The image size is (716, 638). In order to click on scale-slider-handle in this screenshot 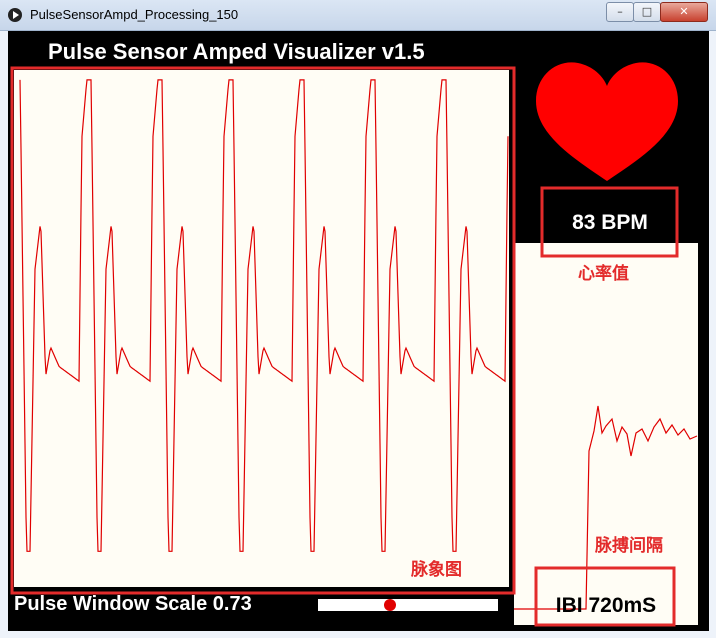, I will do `click(389, 605)`.